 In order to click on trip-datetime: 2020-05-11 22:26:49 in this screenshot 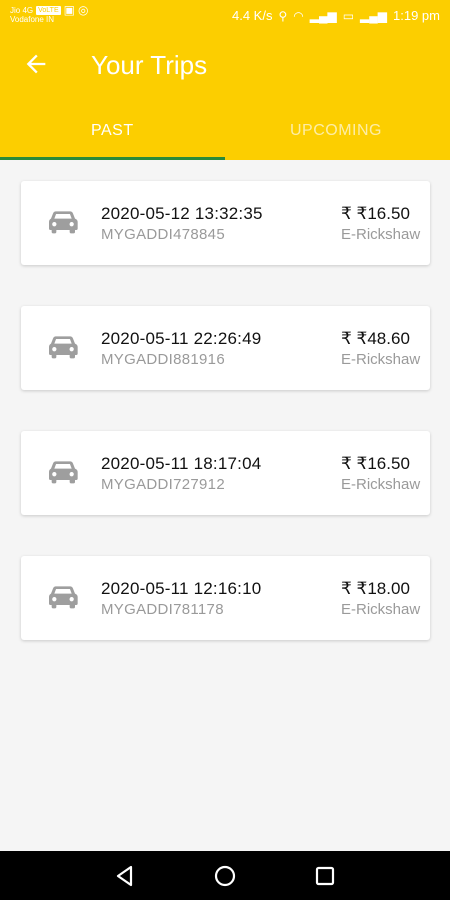, I will do `click(181, 338)`.